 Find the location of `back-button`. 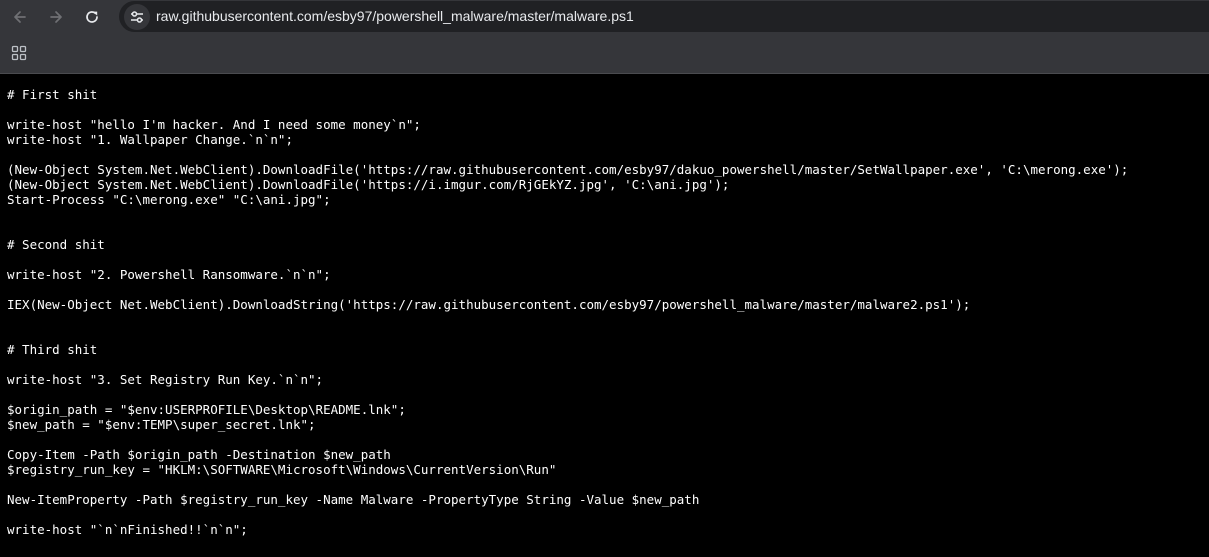

back-button is located at coordinates (20, 17).